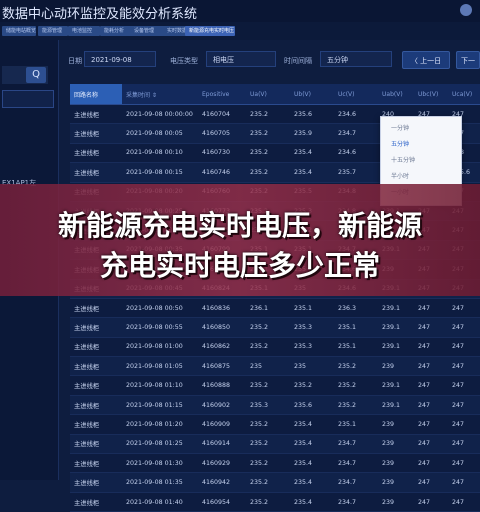  I want to click on column-header: Ubc(V), so click(431, 94).